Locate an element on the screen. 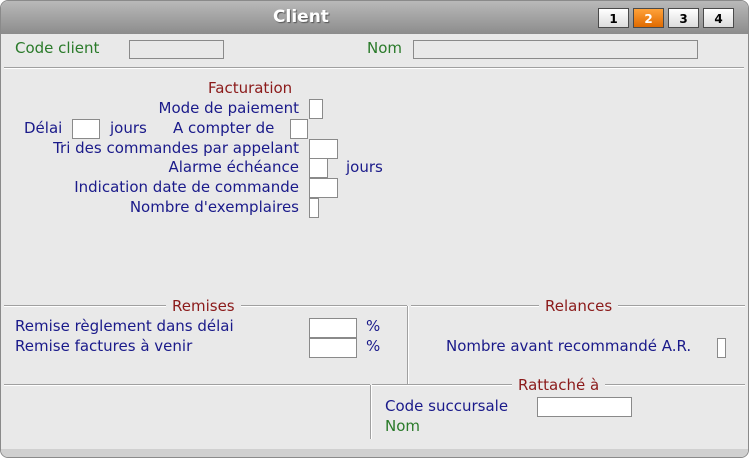  rattache-nom-label: Nom is located at coordinates (403, 426).